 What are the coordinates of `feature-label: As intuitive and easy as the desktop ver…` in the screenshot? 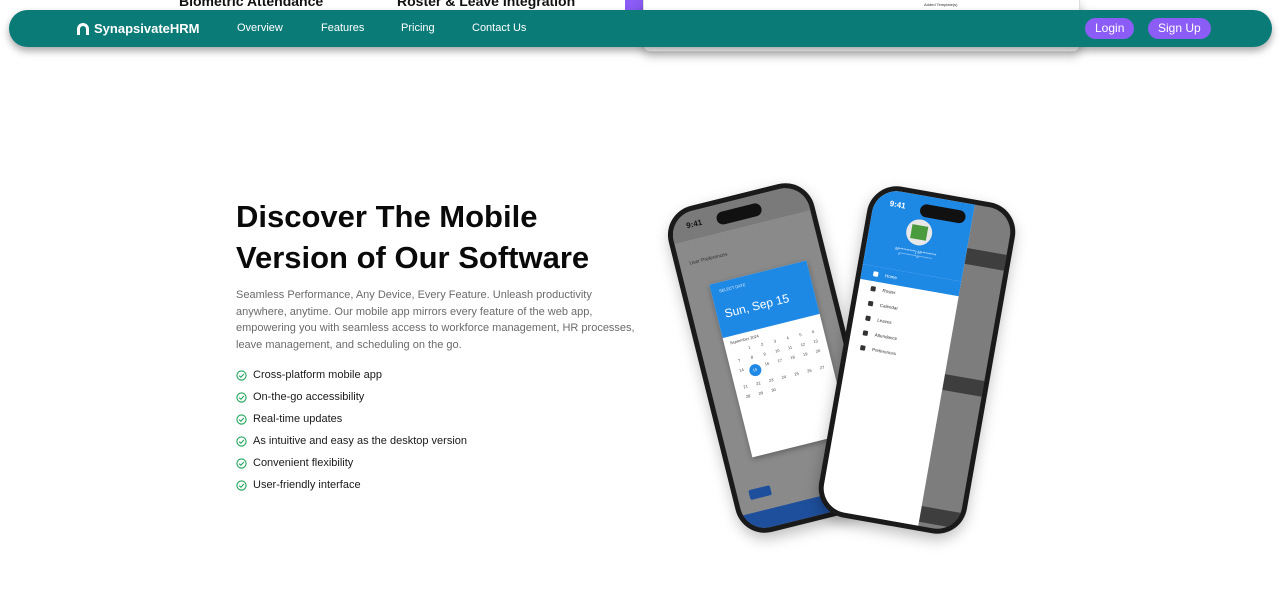 It's located at (360, 441).